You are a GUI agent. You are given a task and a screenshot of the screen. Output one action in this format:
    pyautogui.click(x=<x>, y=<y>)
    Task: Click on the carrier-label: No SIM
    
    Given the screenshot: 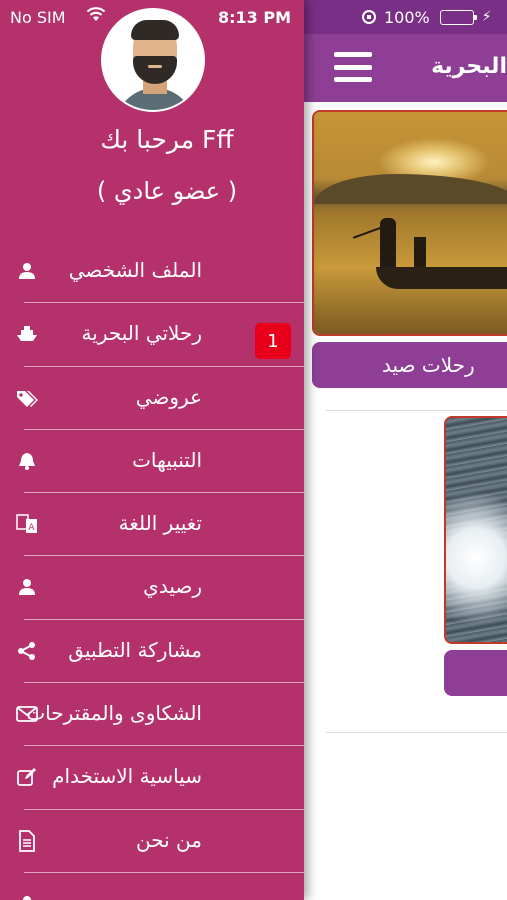 What is the action you would take?
    pyautogui.click(x=38, y=17)
    